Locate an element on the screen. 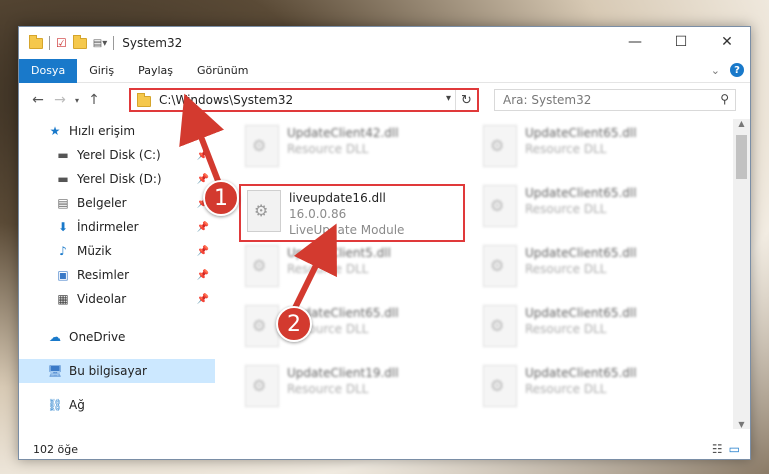 This screenshot has width=769, height=474. callout-badge: 1 is located at coordinates (221, 198).